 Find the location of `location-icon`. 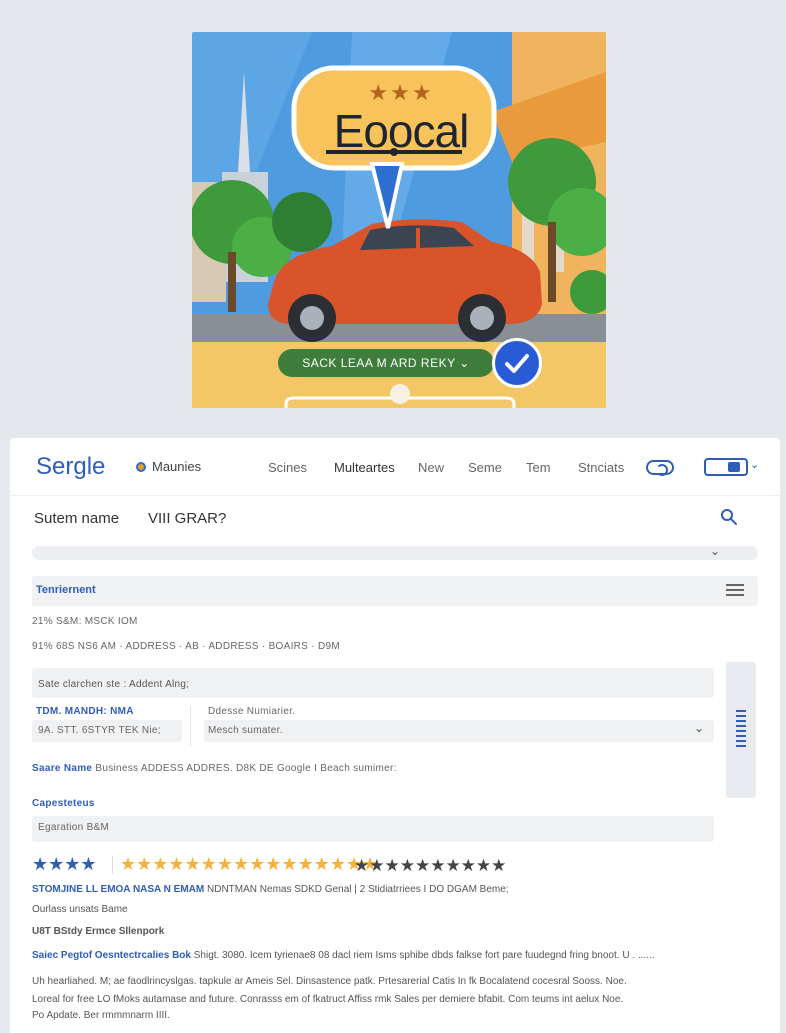

location-icon is located at coordinates (141, 466).